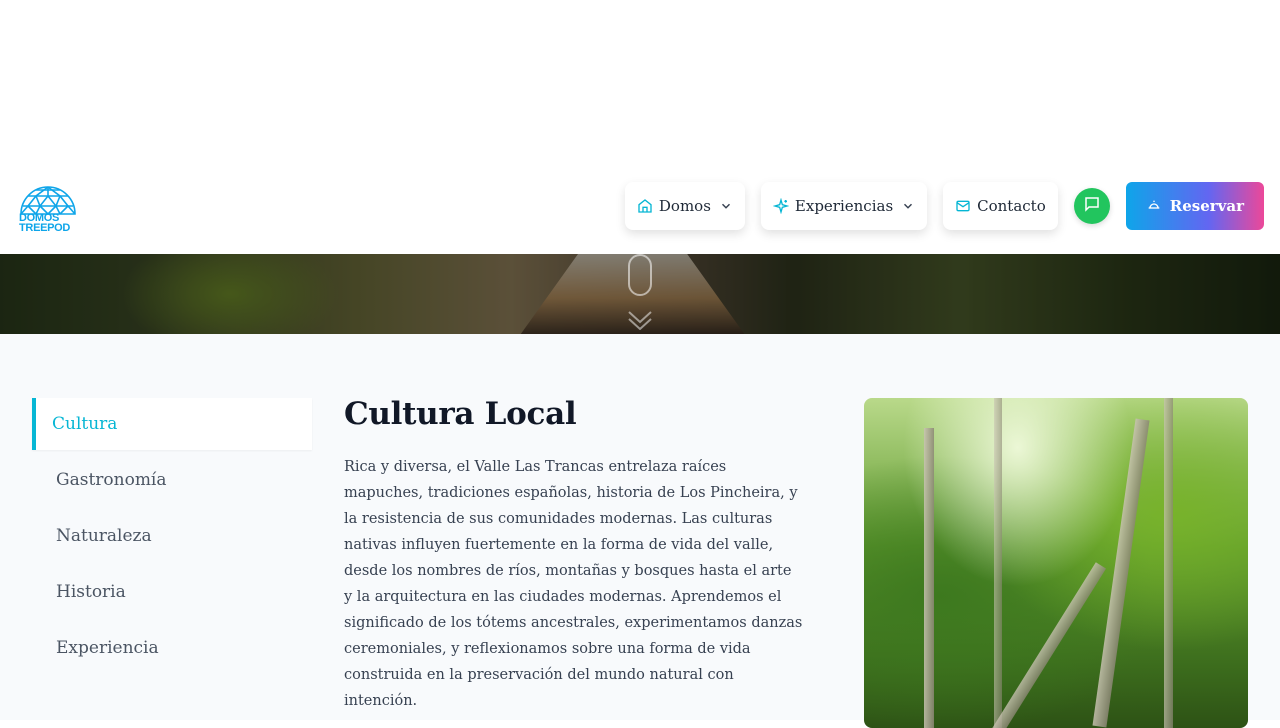 Image resolution: width=1280 pixels, height=728 pixels. What do you see at coordinates (172, 424) in the screenshot?
I see `sidebar-item-cultura: Cultura` at bounding box center [172, 424].